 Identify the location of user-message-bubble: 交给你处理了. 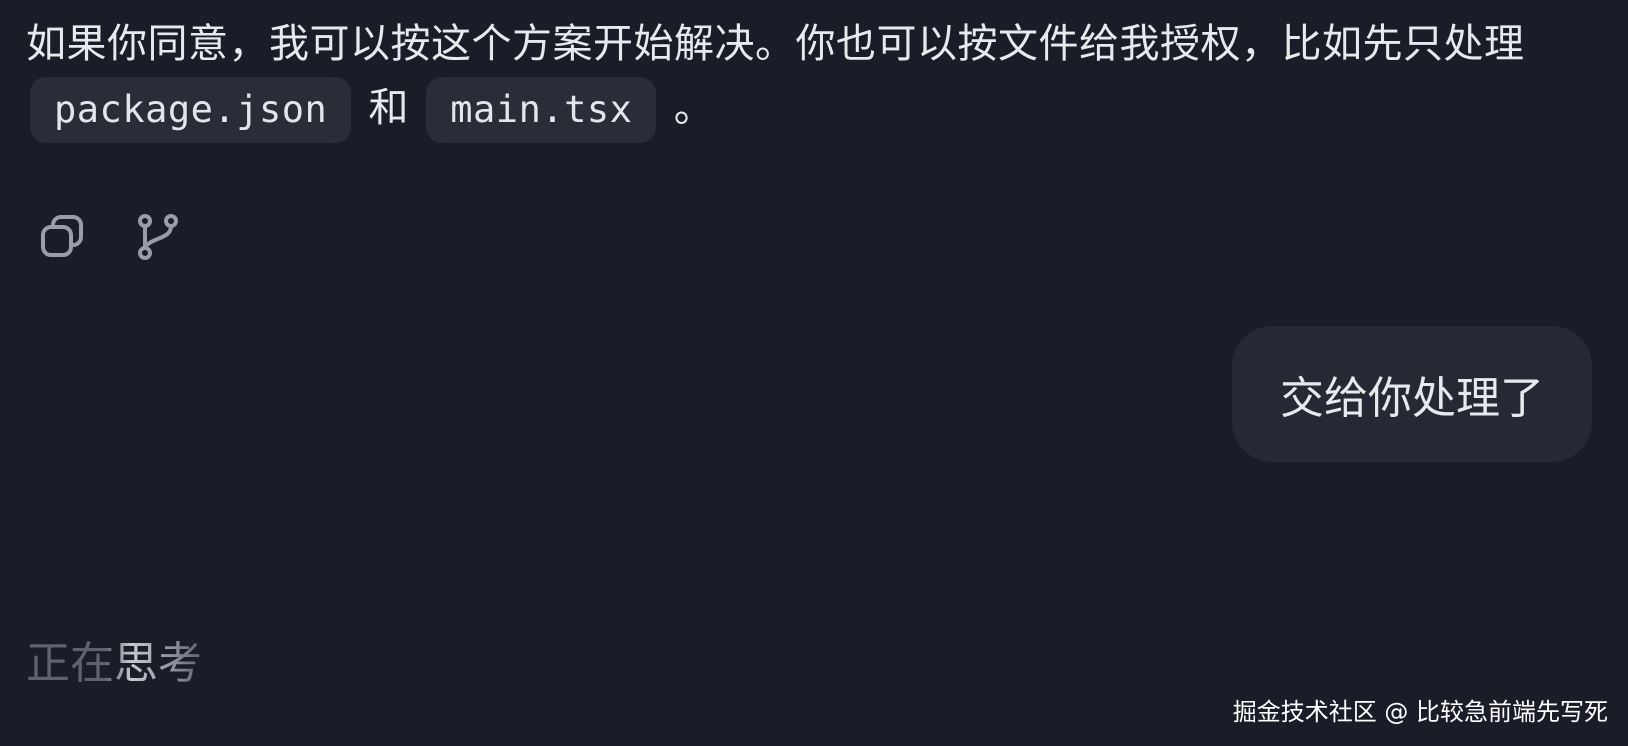
(1412, 394).